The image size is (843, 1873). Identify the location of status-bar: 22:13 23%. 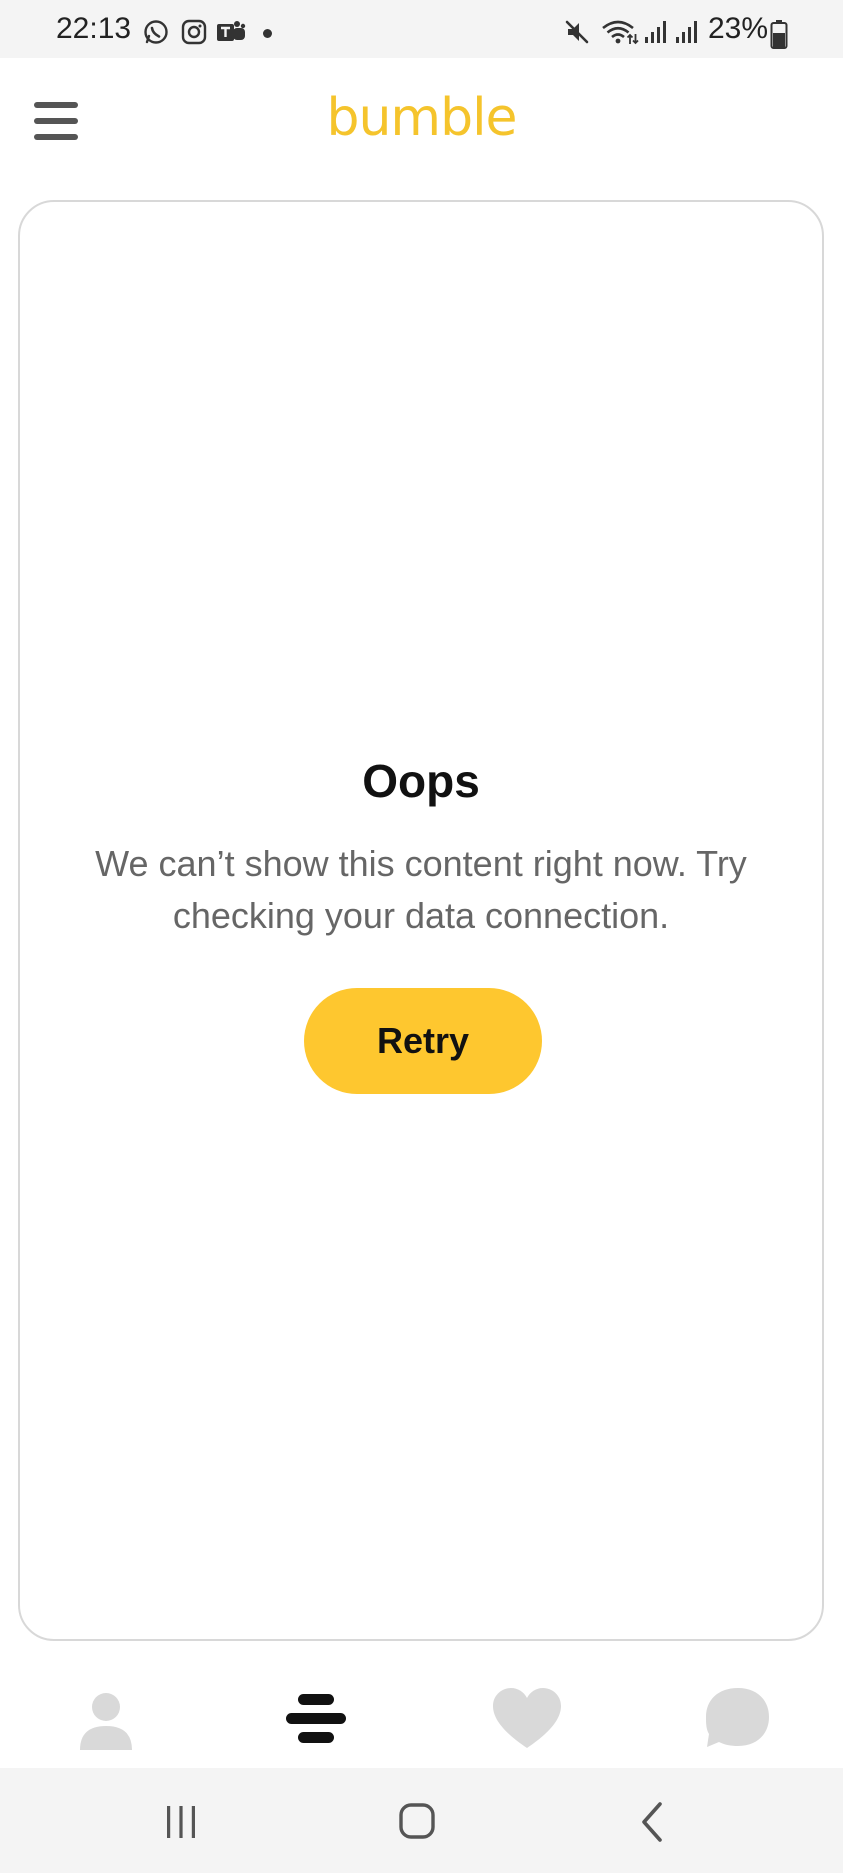
(421, 29).